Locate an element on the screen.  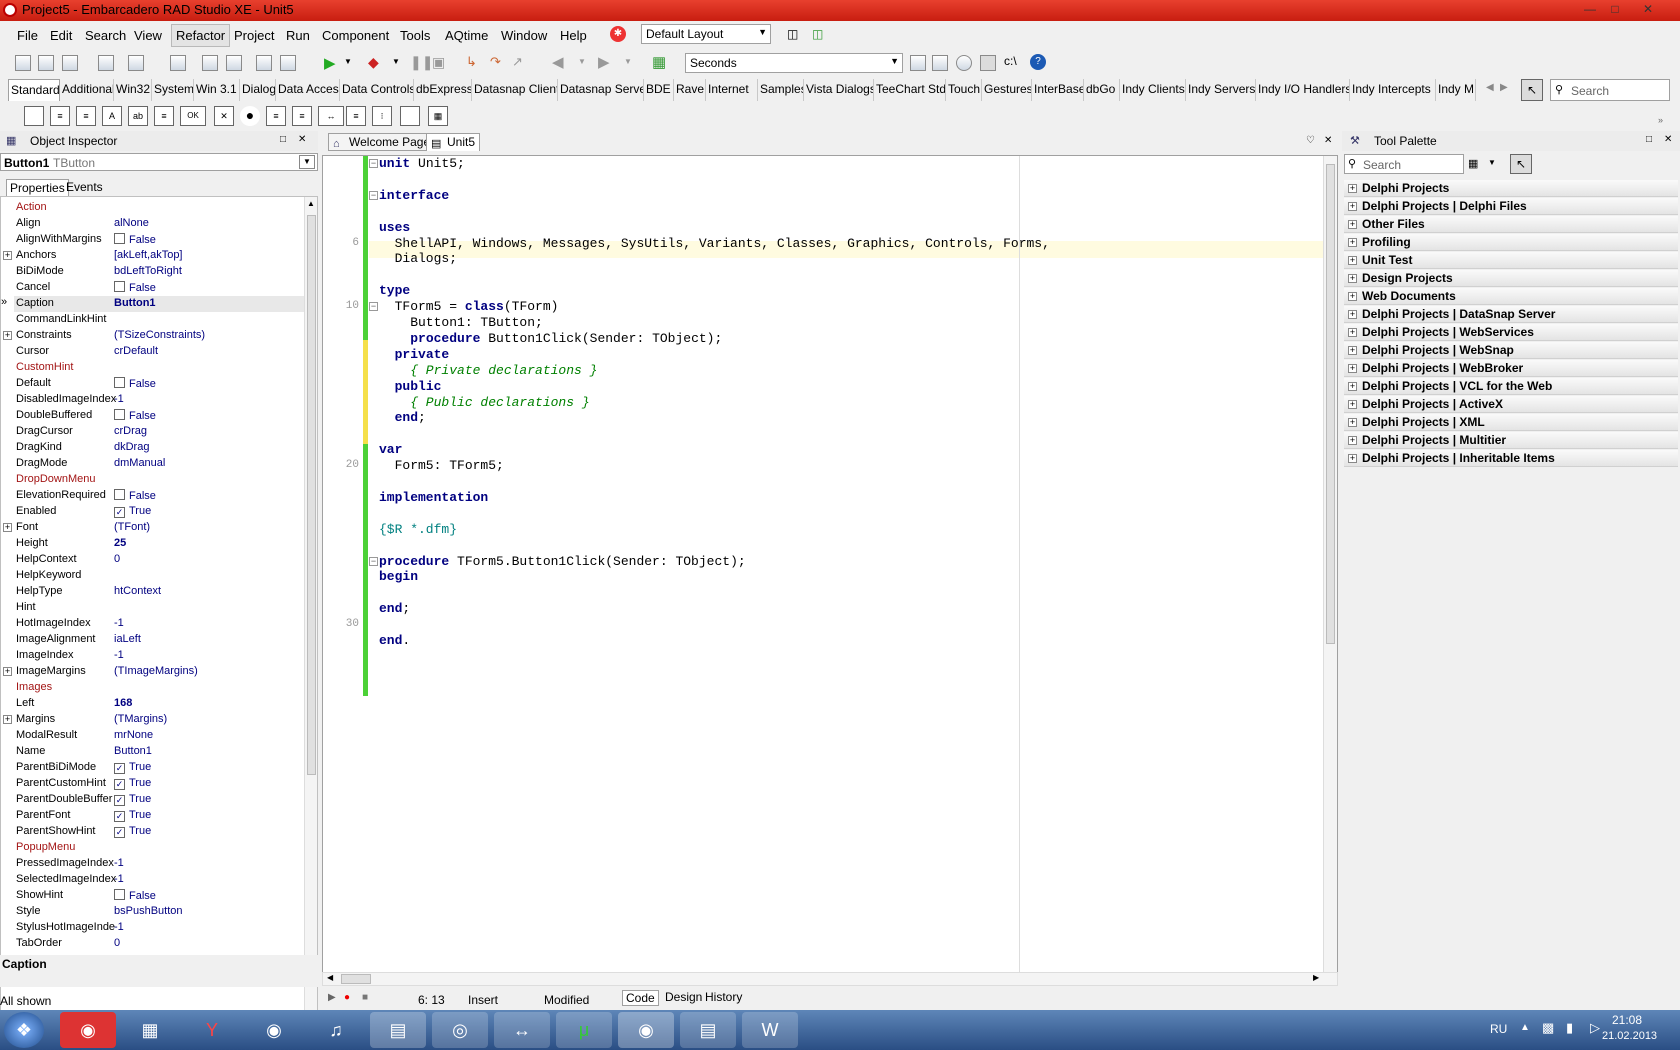
code-line: unit Unit5; is located at coordinates (422, 163).